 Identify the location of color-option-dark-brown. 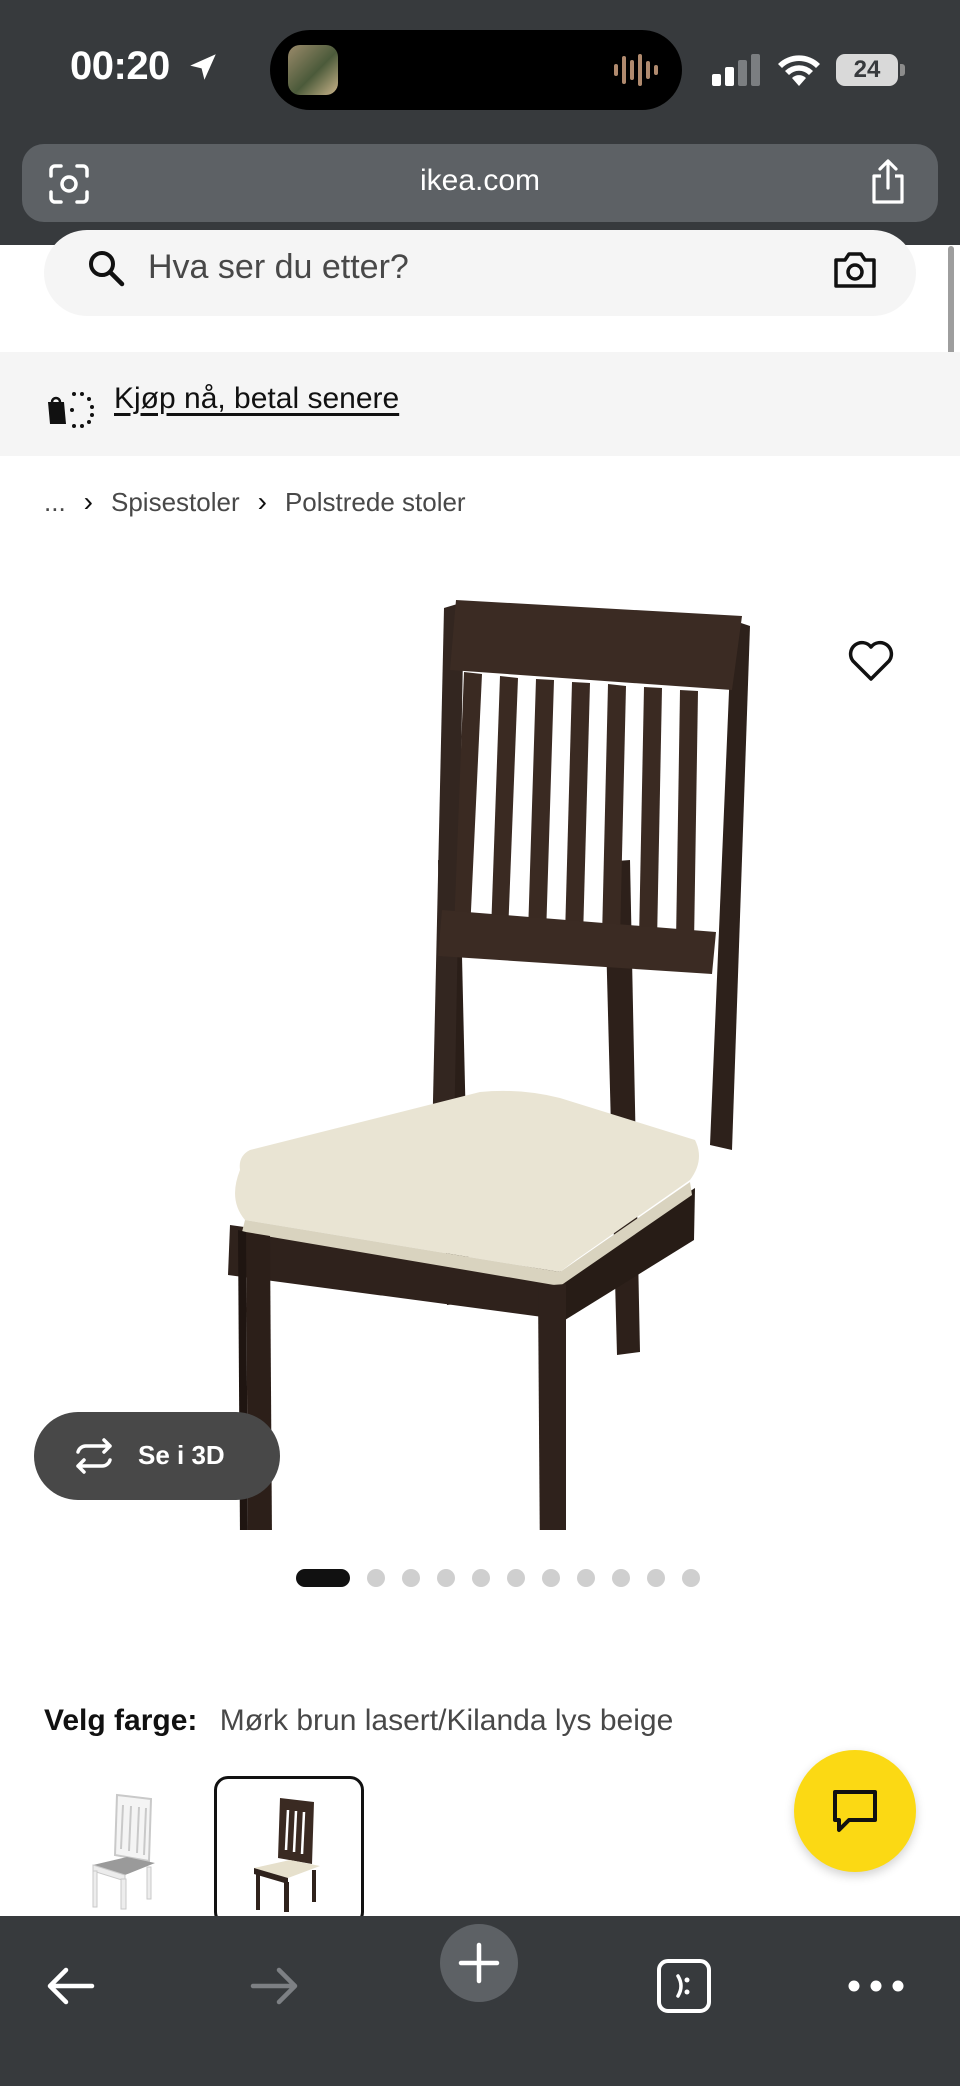
(289, 1851).